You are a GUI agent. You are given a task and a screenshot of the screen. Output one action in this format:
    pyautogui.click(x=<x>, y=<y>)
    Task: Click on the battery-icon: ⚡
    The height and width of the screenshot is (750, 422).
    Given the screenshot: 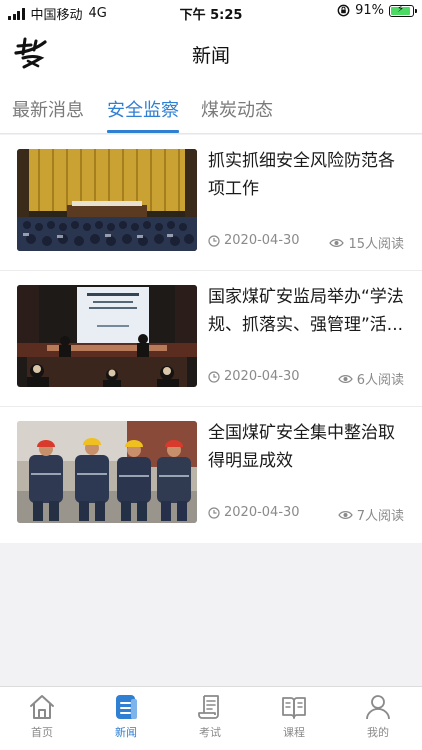 What is the action you would take?
    pyautogui.click(x=403, y=10)
    